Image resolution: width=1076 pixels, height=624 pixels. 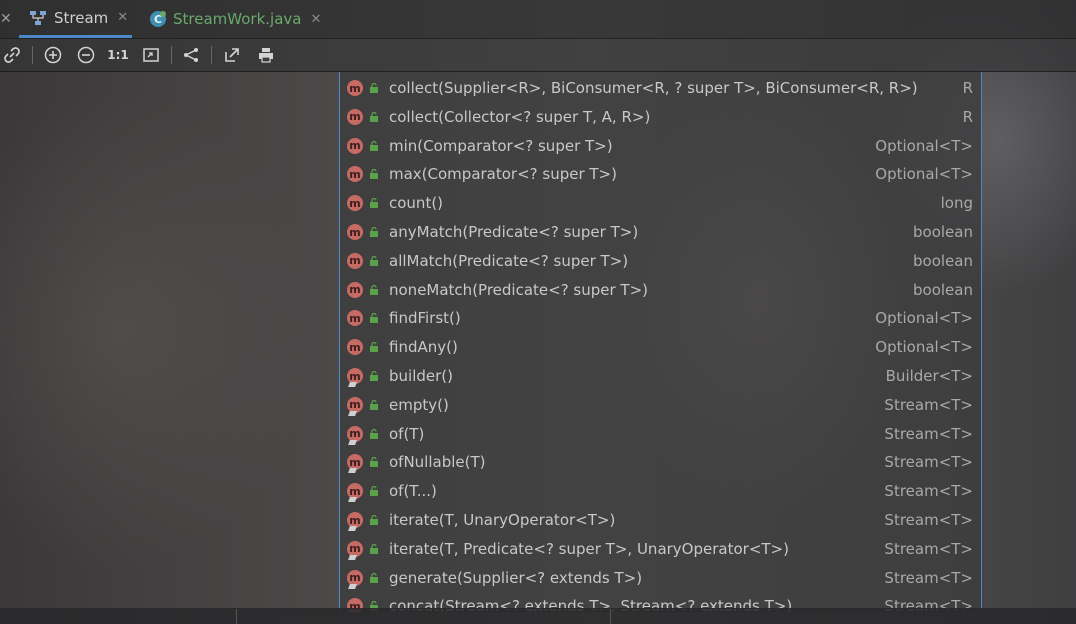 What do you see at coordinates (538, 19) in the screenshot?
I see `editor-tab-bar: ✕ Stream ✕ C StreamWork.java ✕` at bounding box center [538, 19].